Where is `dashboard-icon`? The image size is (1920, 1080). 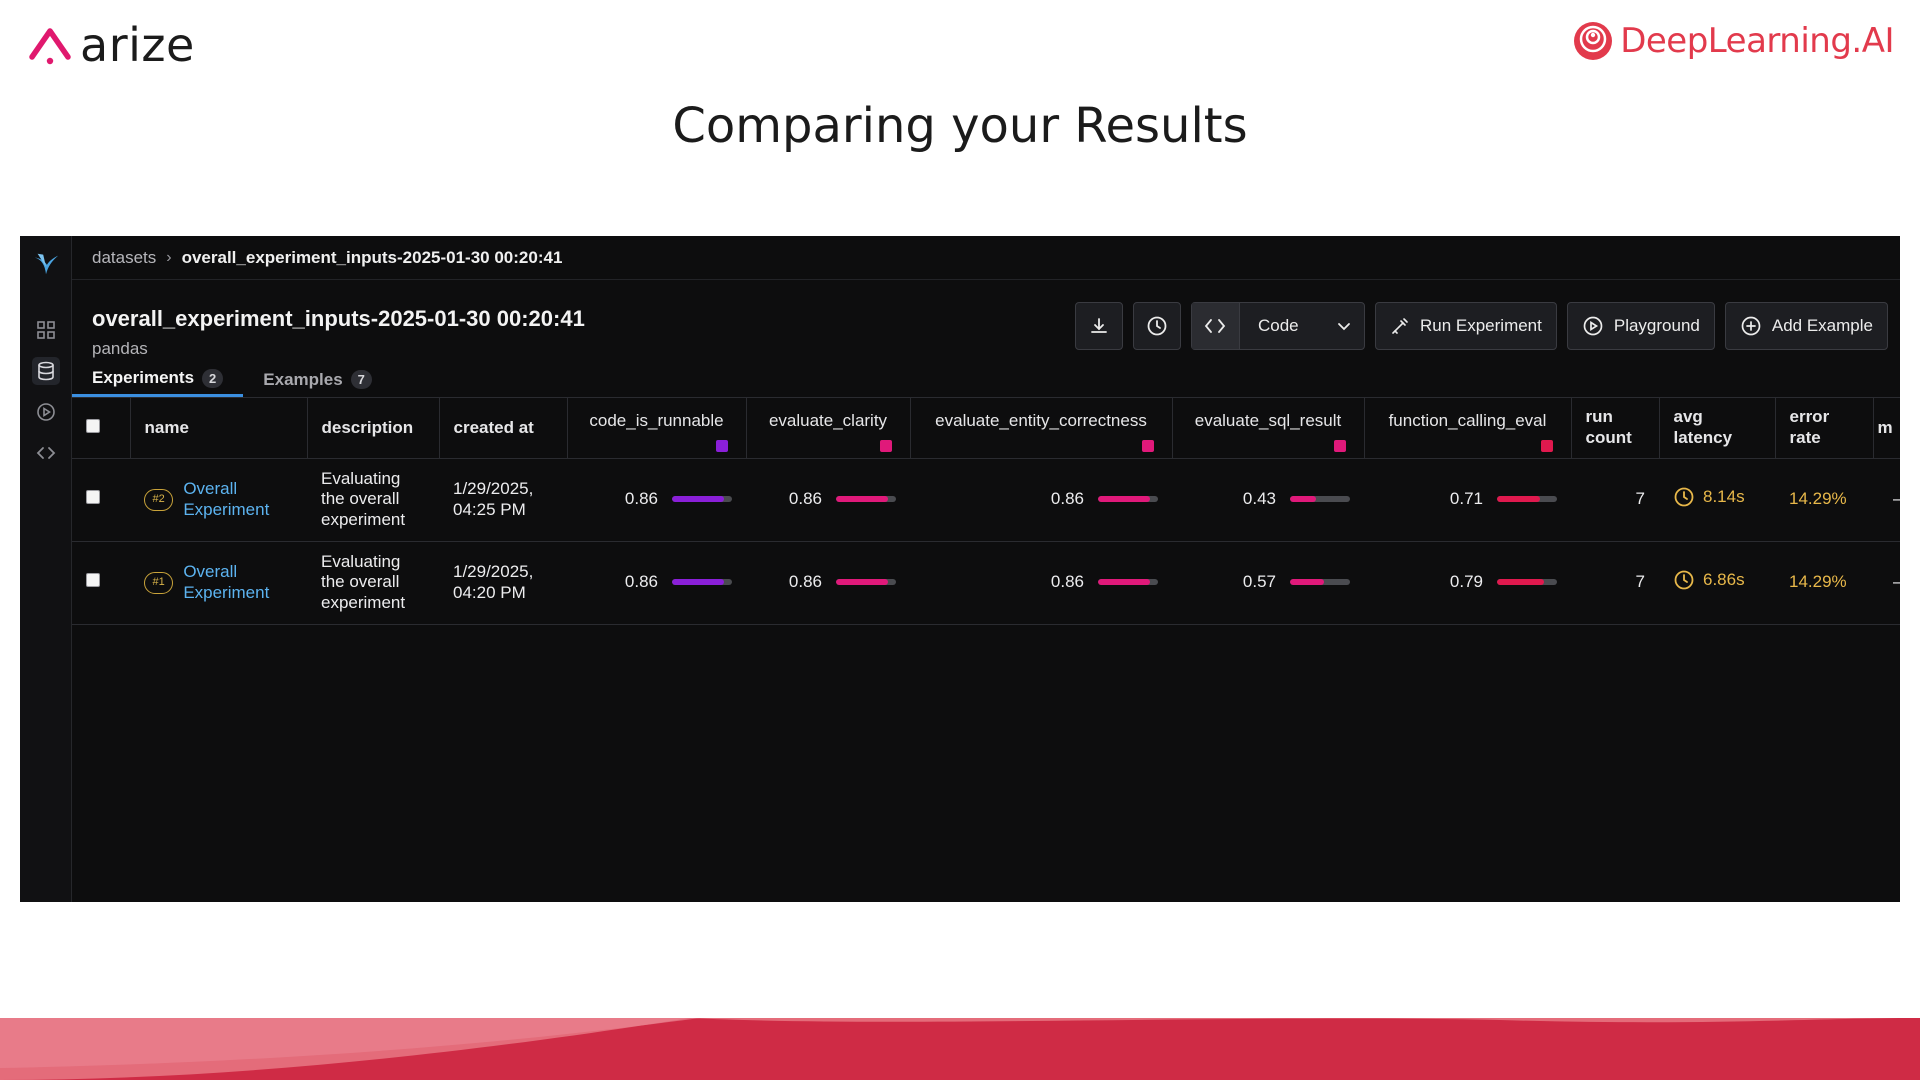
dashboard-icon is located at coordinates (46, 330).